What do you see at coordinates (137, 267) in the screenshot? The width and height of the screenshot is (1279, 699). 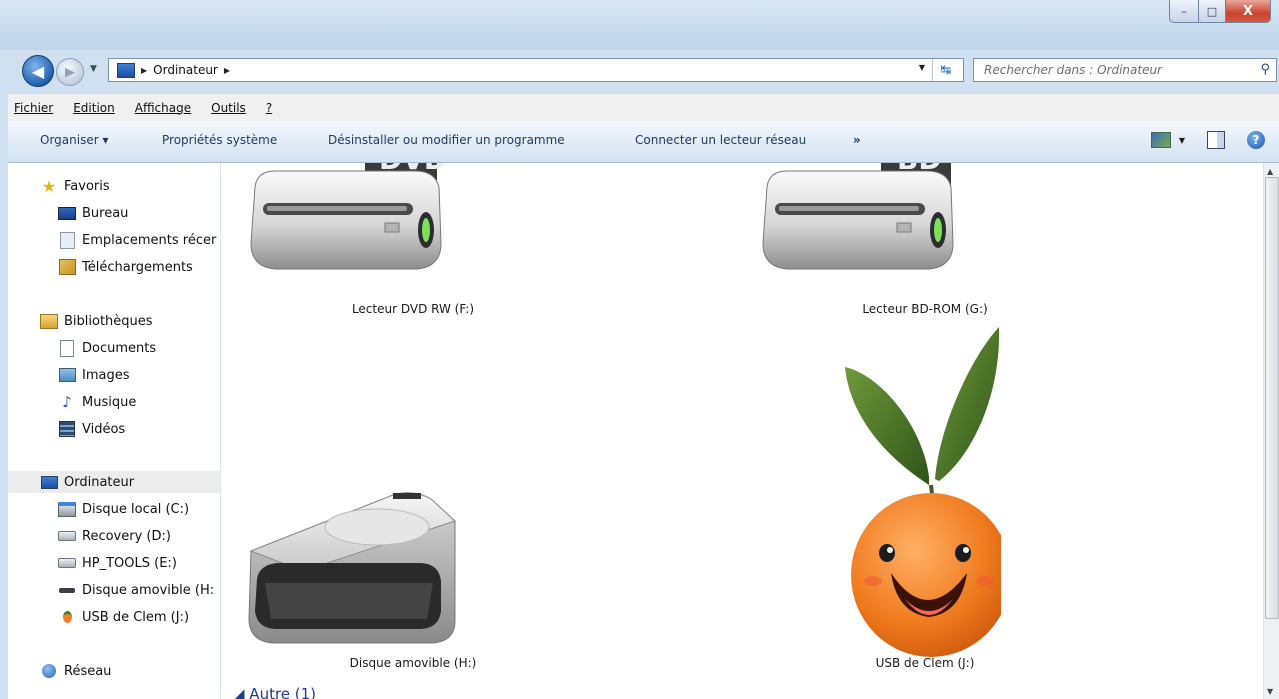 I see `sidebar-item-label: Téléchargements` at bounding box center [137, 267].